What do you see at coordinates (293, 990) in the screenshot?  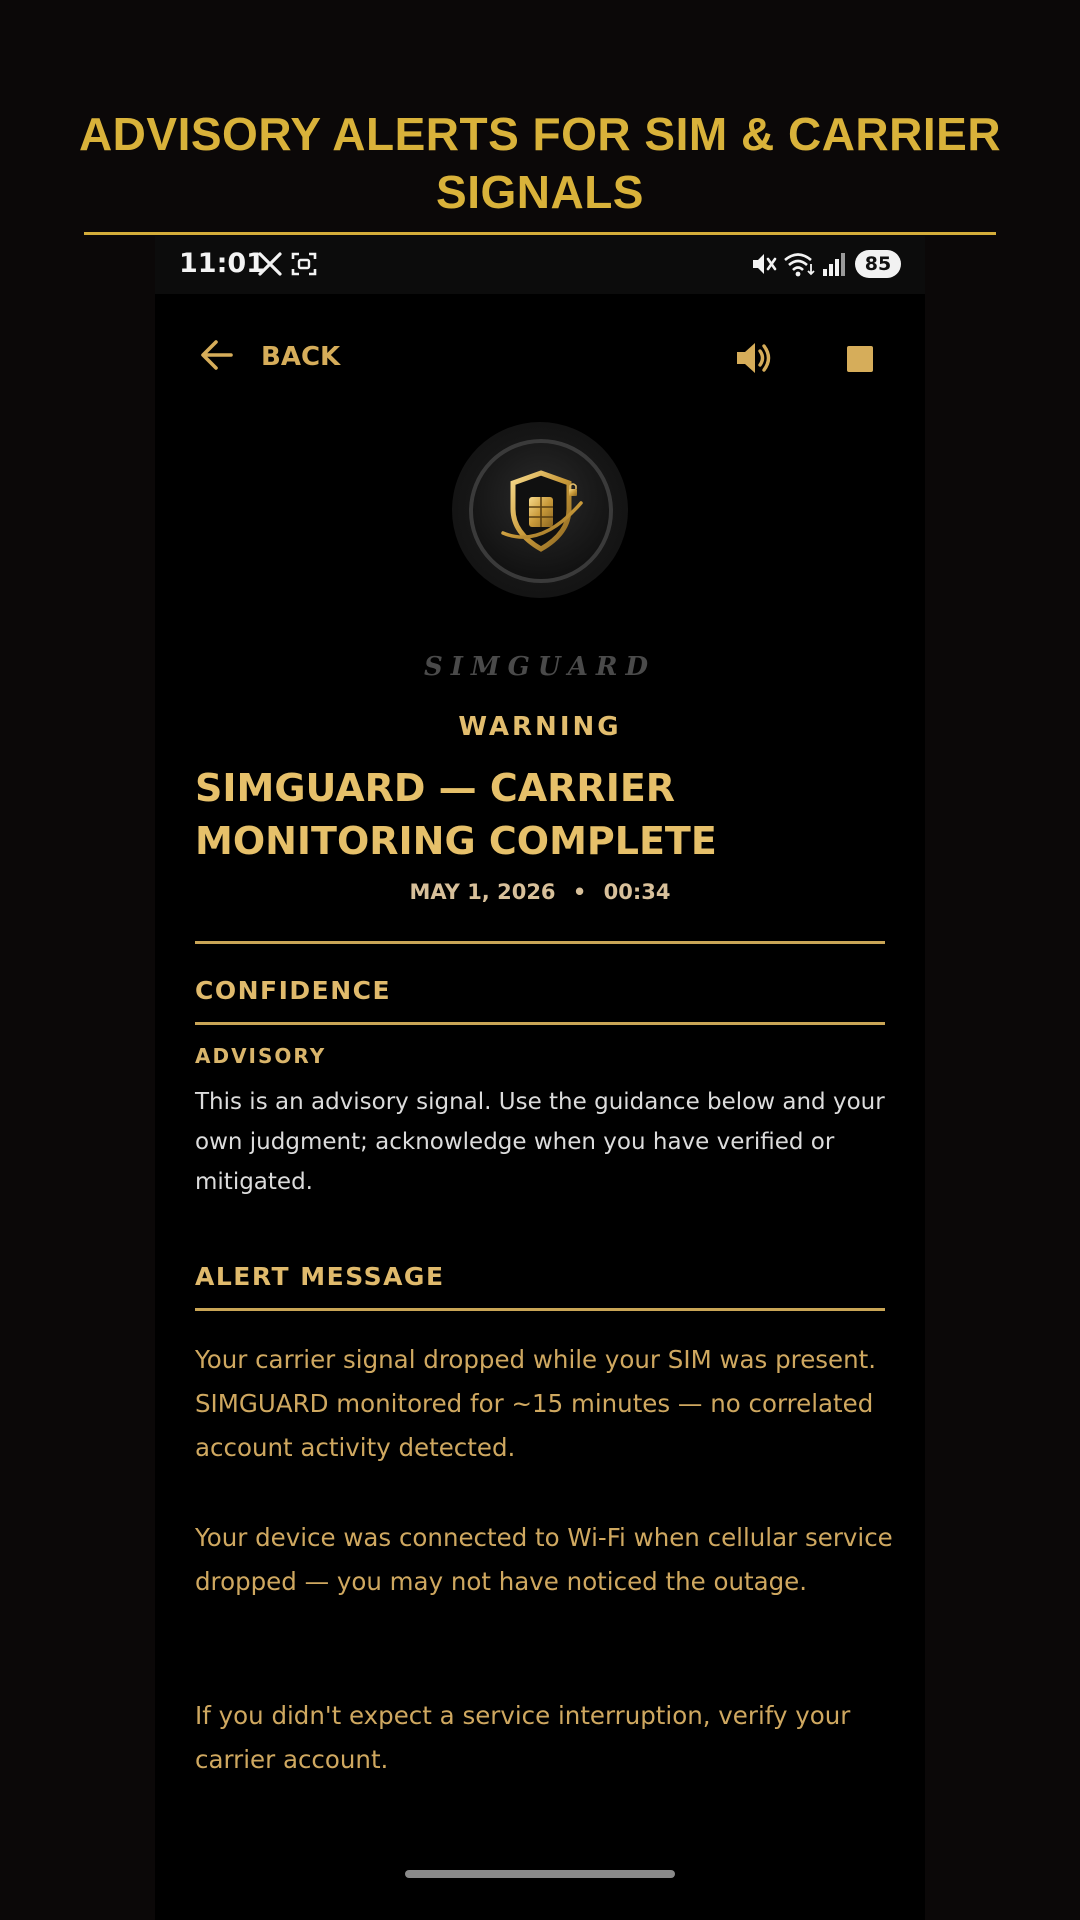 I see `confidence-heading: CONFIDENCE` at bounding box center [293, 990].